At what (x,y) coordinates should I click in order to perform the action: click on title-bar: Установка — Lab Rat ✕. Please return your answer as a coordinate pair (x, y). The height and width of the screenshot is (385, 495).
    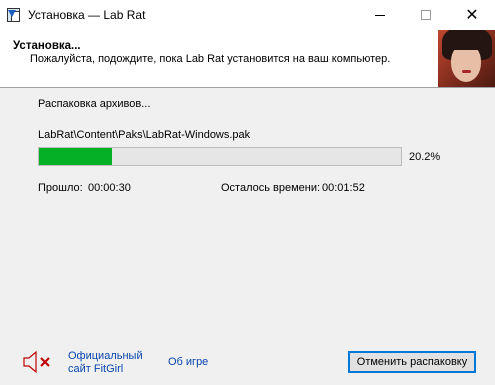
    Looking at the image, I should click on (247, 15).